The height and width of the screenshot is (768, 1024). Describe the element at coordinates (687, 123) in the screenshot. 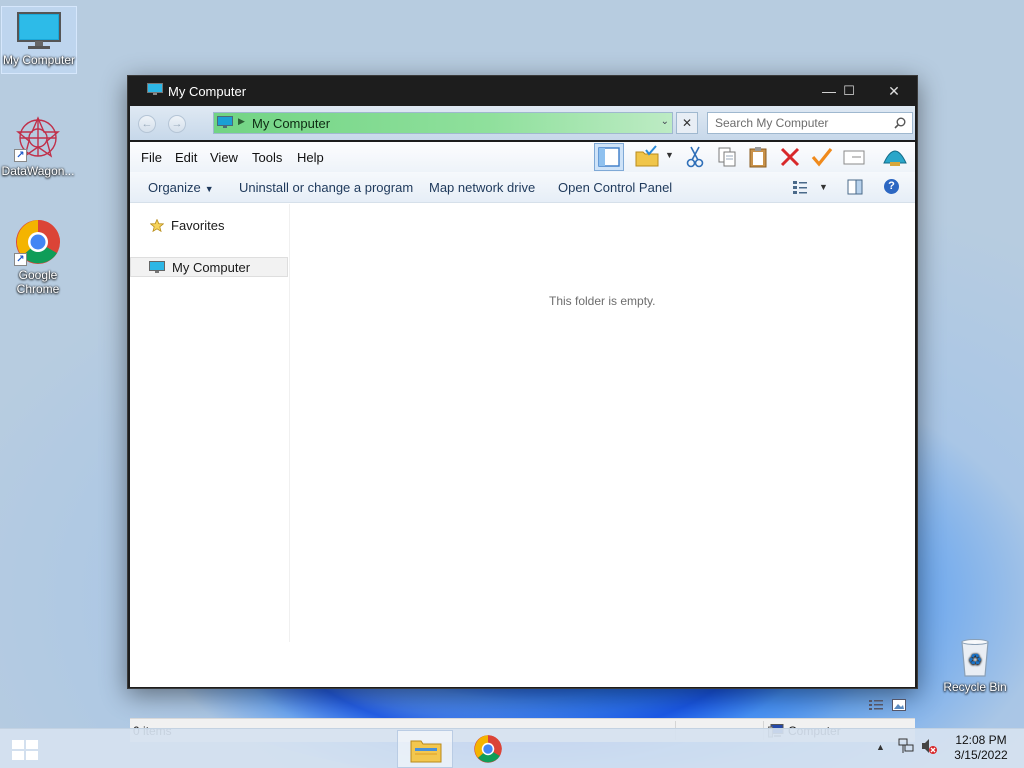

I see `address-clear-button: ✕` at that location.